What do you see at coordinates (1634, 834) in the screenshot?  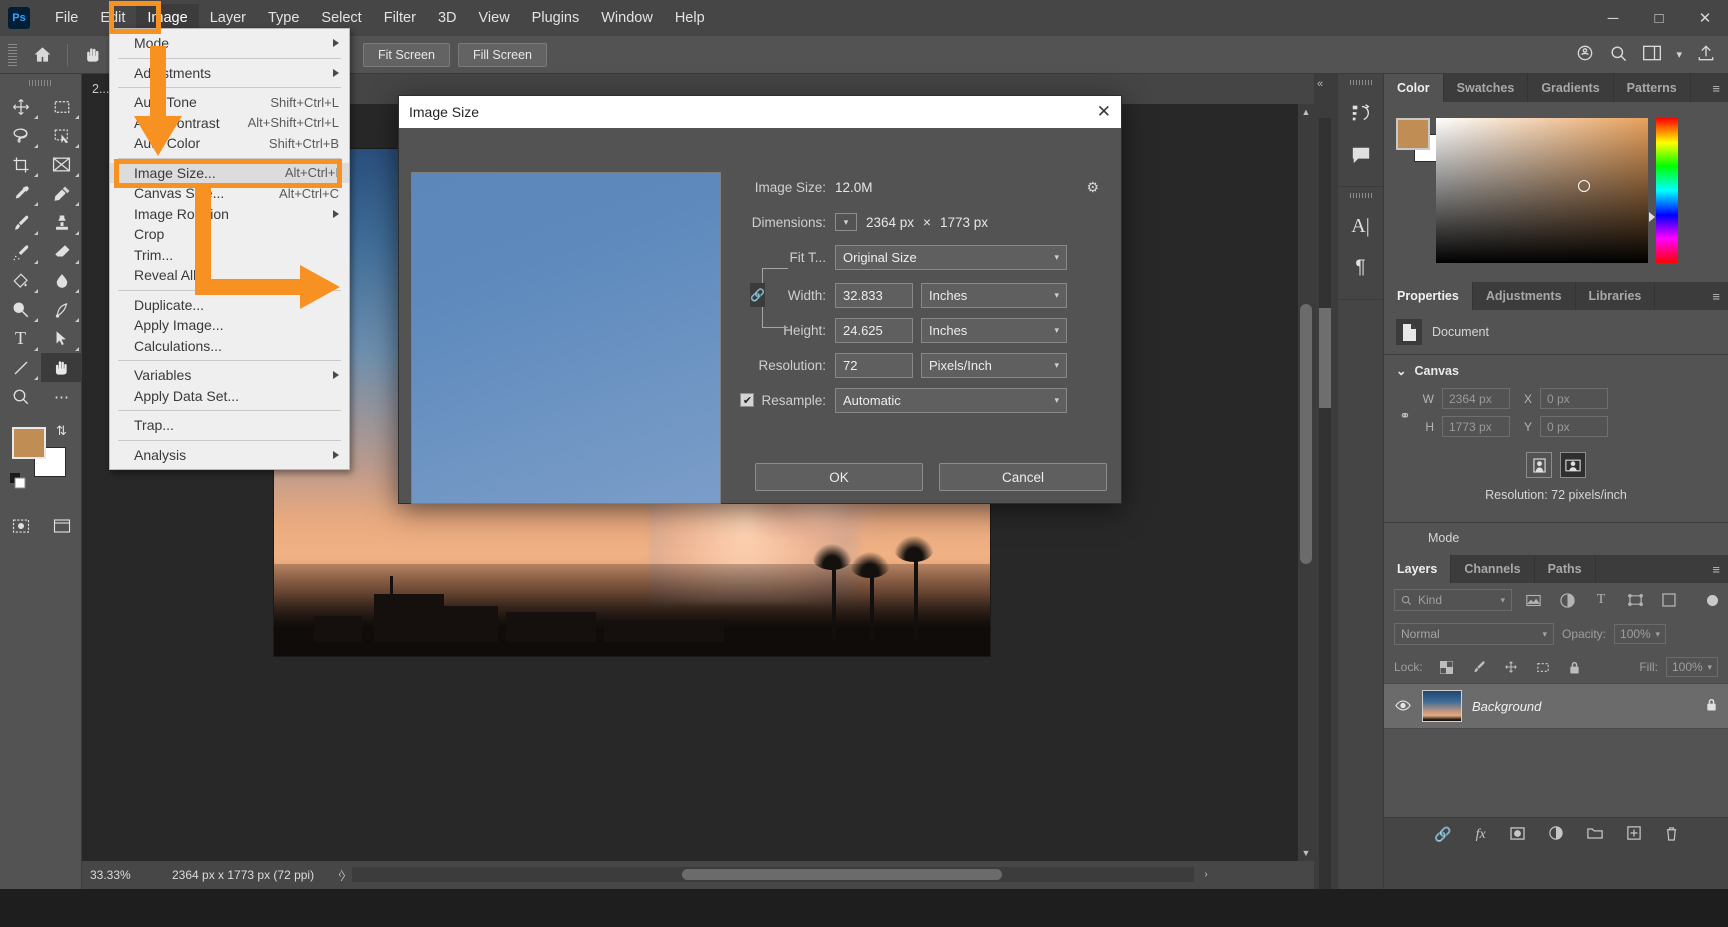 I see `new-layer-icon` at bounding box center [1634, 834].